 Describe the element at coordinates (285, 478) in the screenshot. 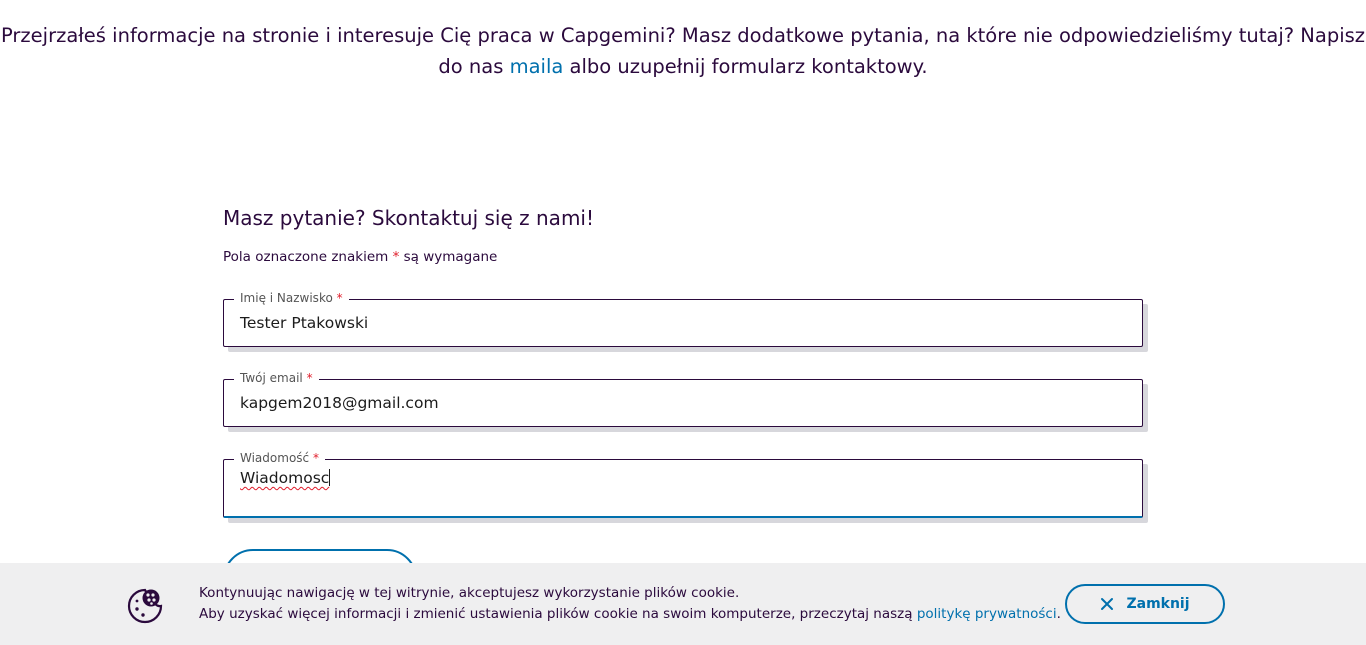

I see `message-field-value: Wiadomosc` at that location.